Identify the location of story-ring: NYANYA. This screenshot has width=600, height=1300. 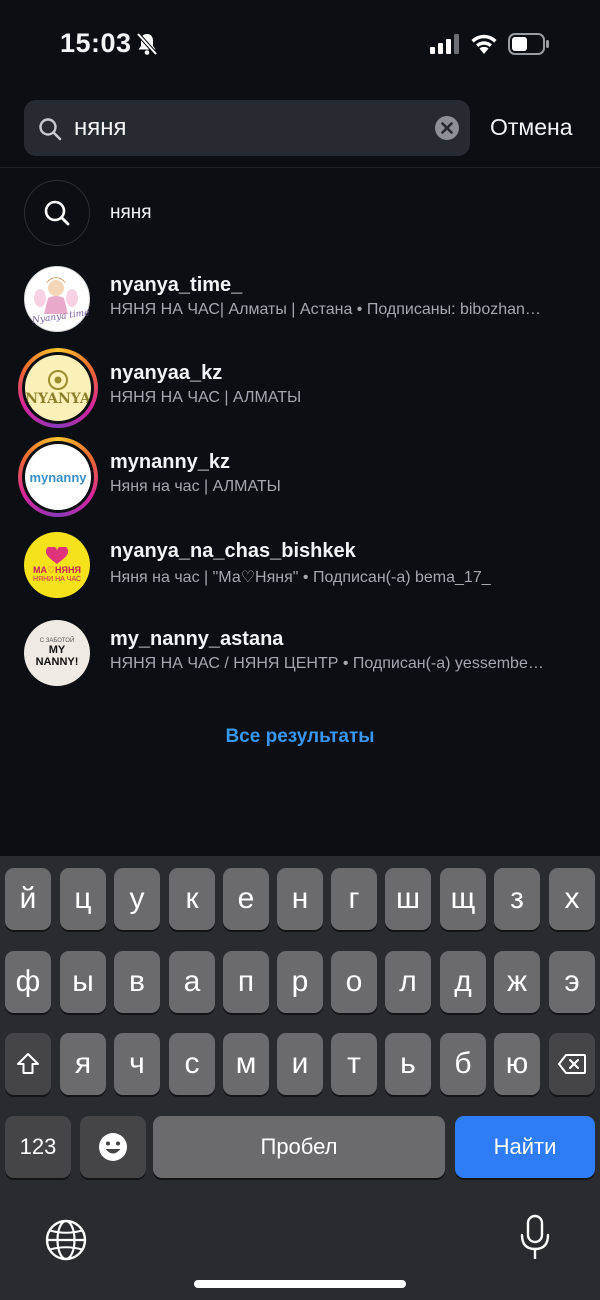
(58, 388).